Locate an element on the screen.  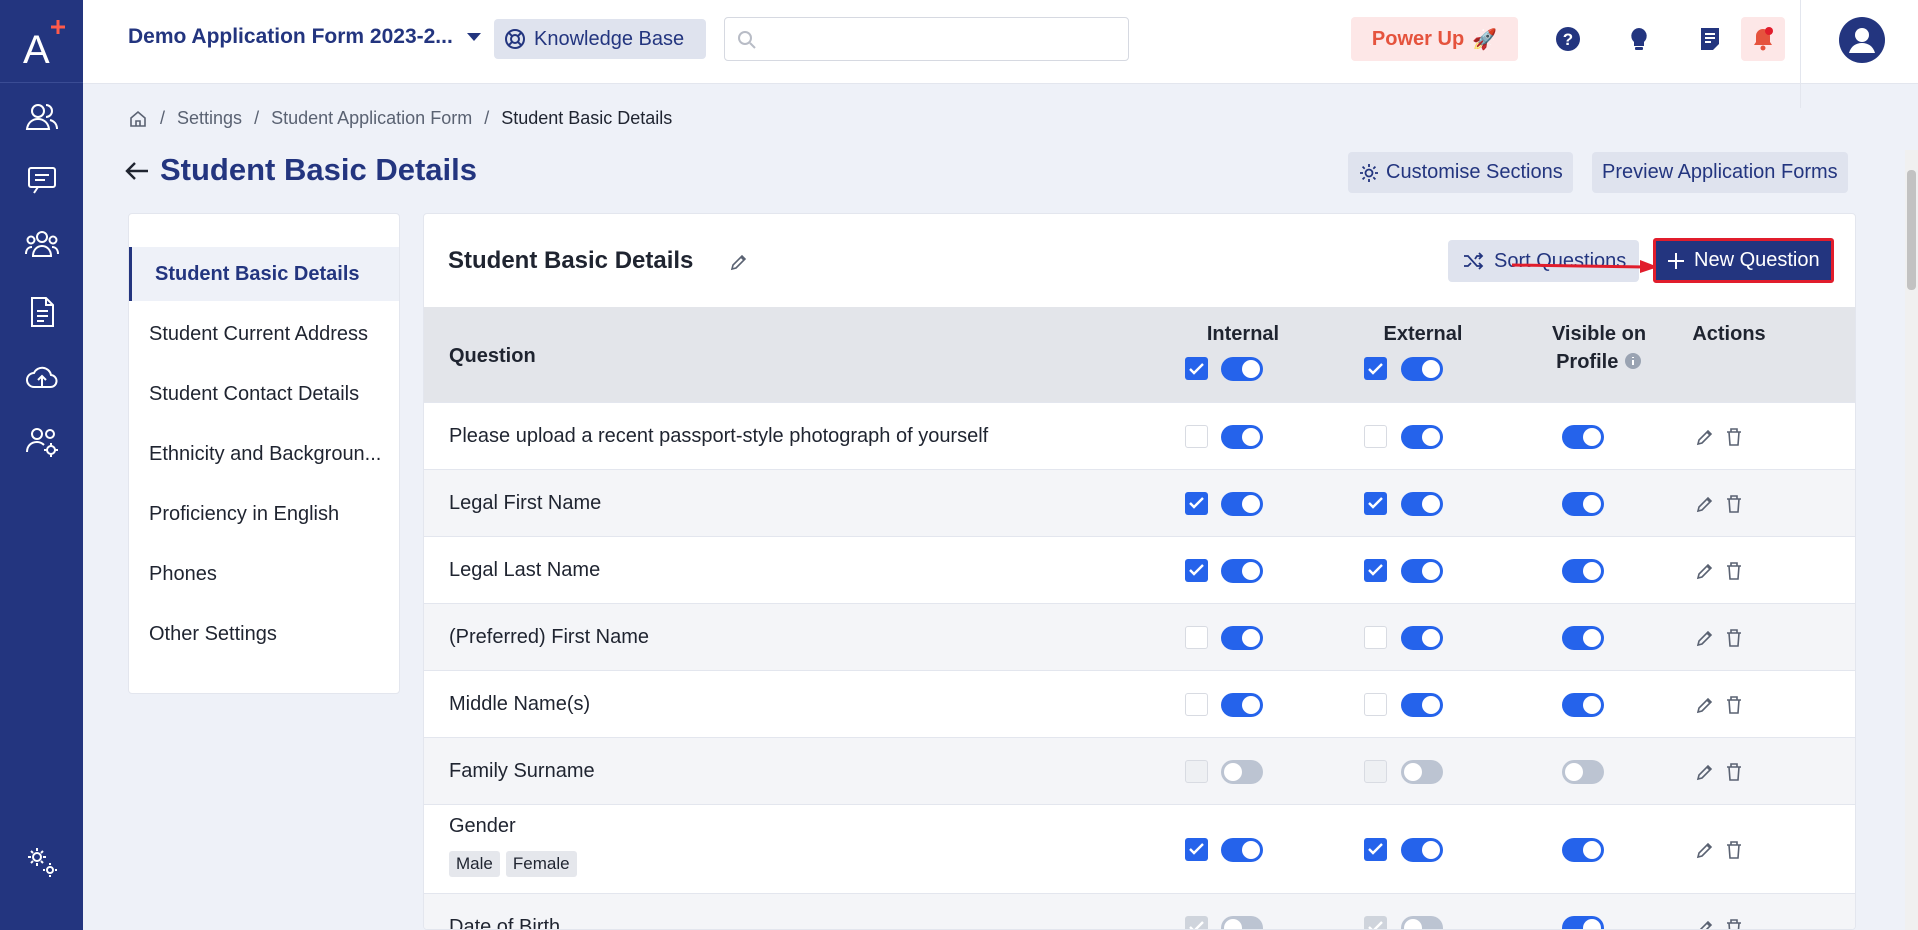
nav-item-proficiency-english: Proficiency in English is located at coordinates (264, 514).